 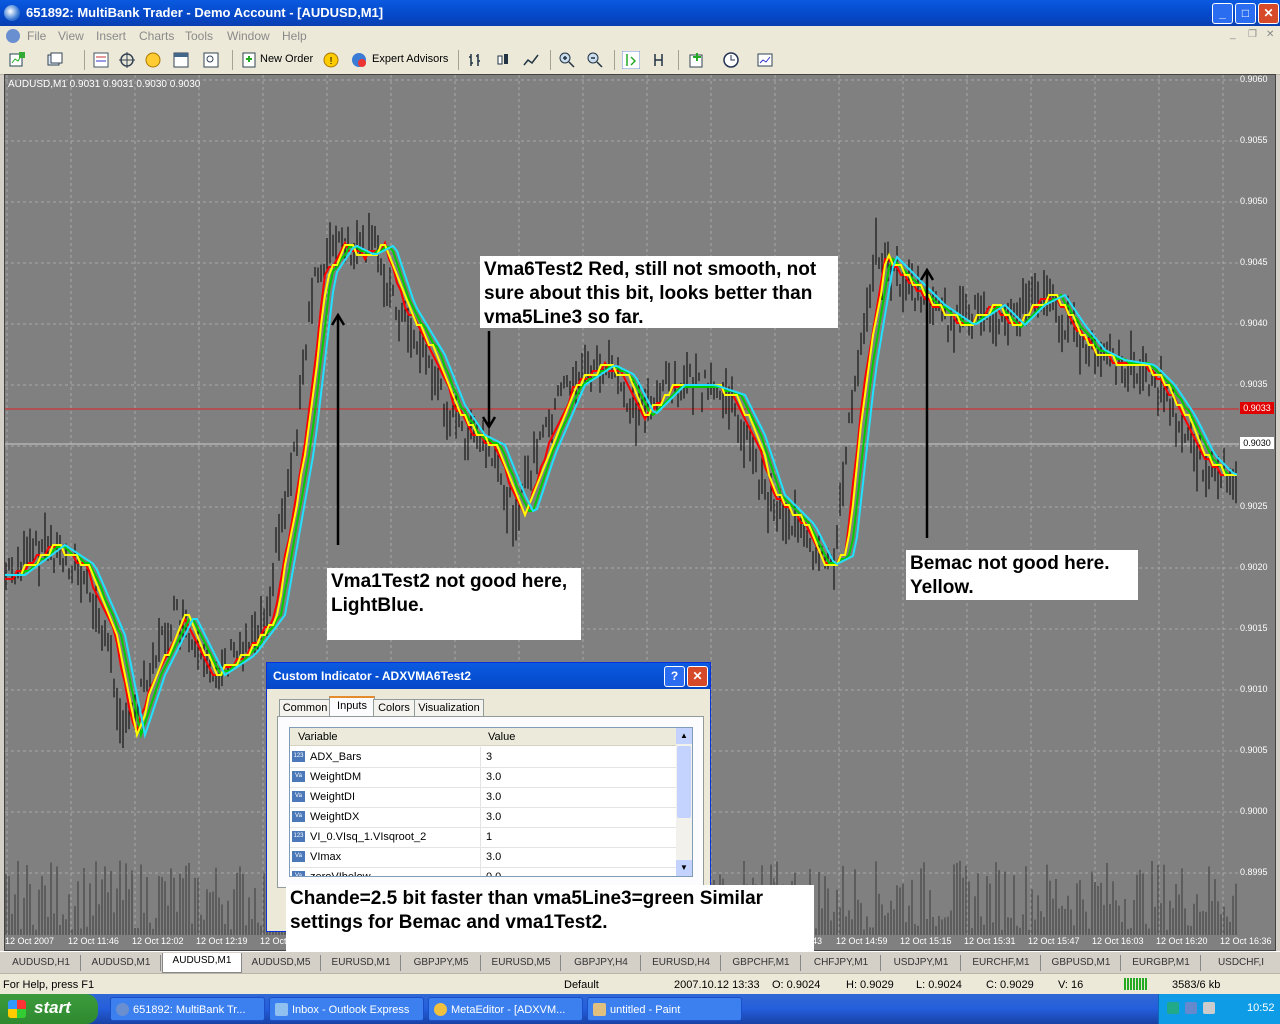 I want to click on input-row: 123 ADX_Bars 3, so click(x=483, y=757).